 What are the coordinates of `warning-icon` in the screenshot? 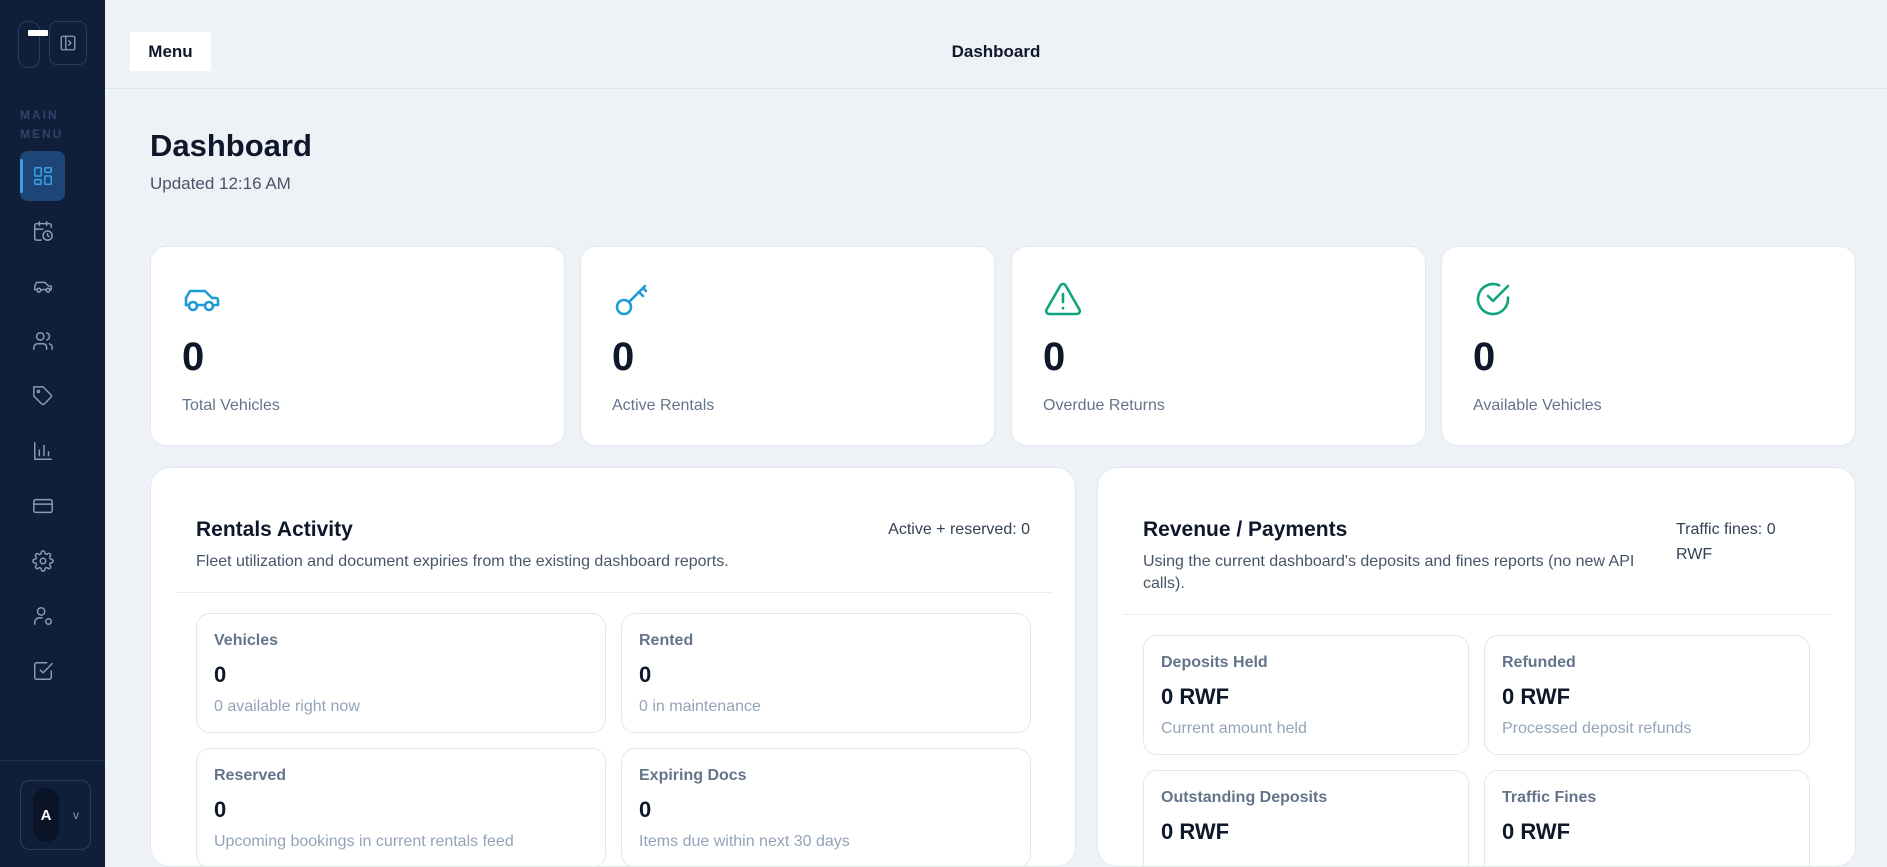 It's located at (1063, 299).